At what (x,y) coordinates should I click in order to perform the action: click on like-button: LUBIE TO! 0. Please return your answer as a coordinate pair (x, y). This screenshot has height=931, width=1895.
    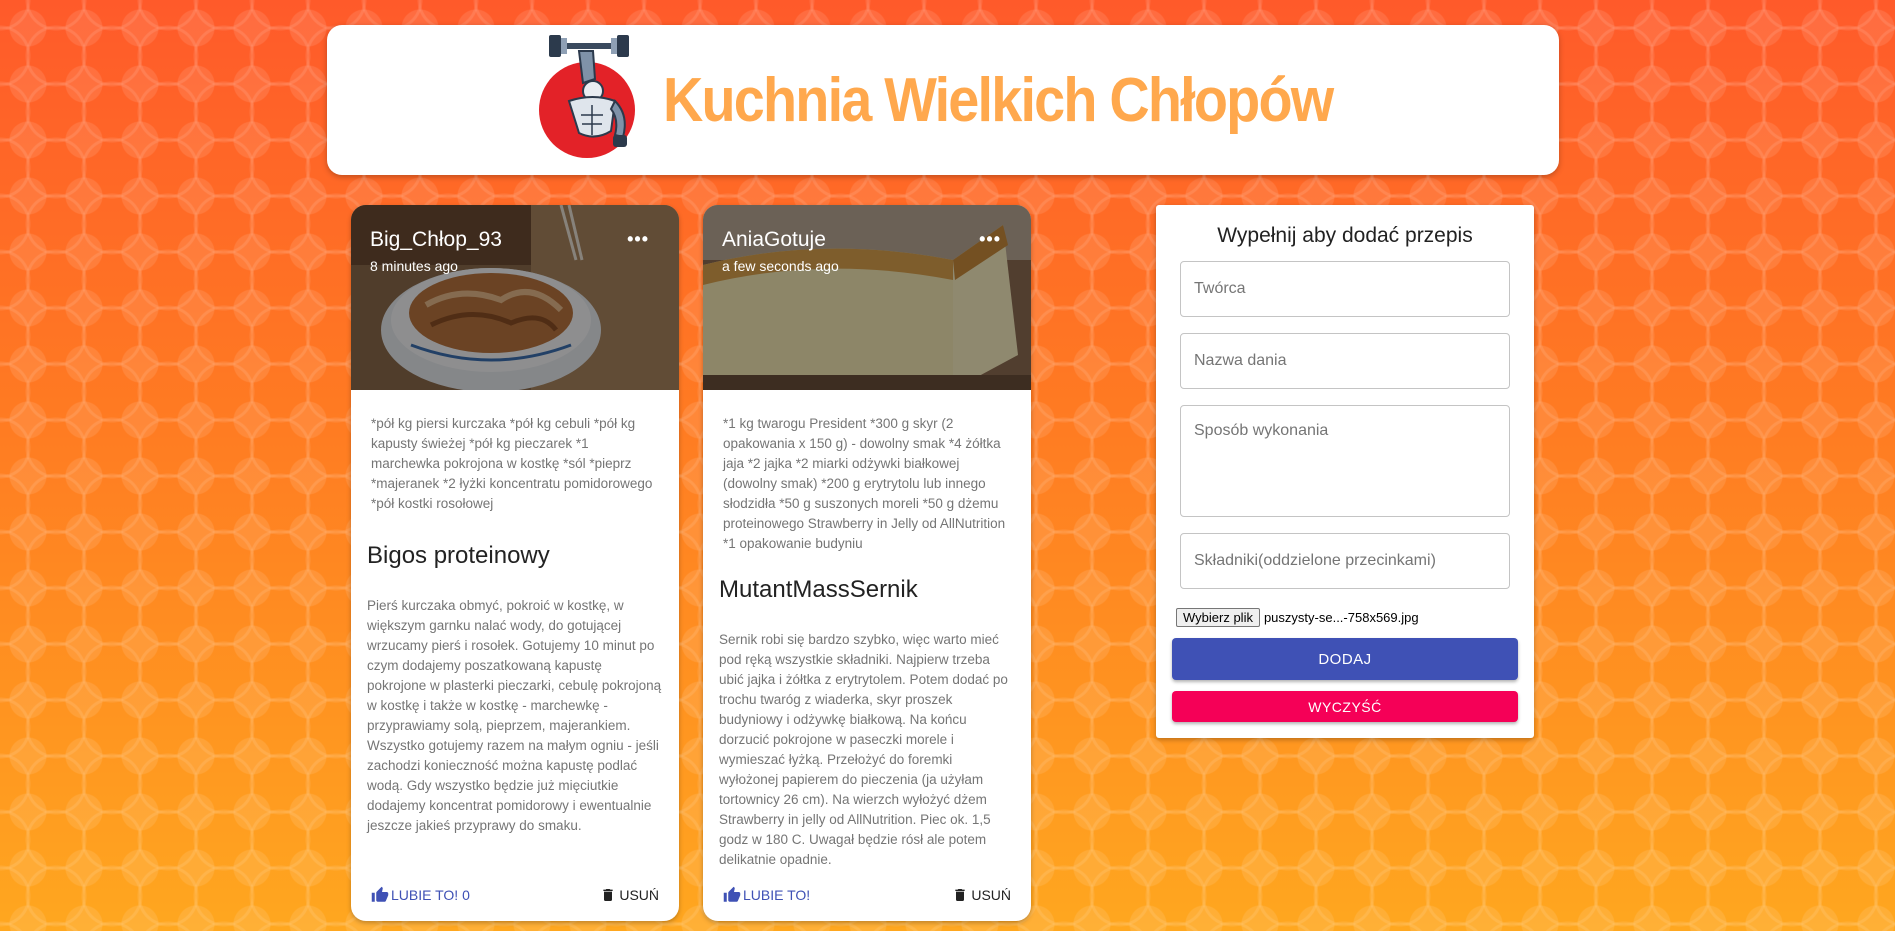
    Looking at the image, I should click on (420, 895).